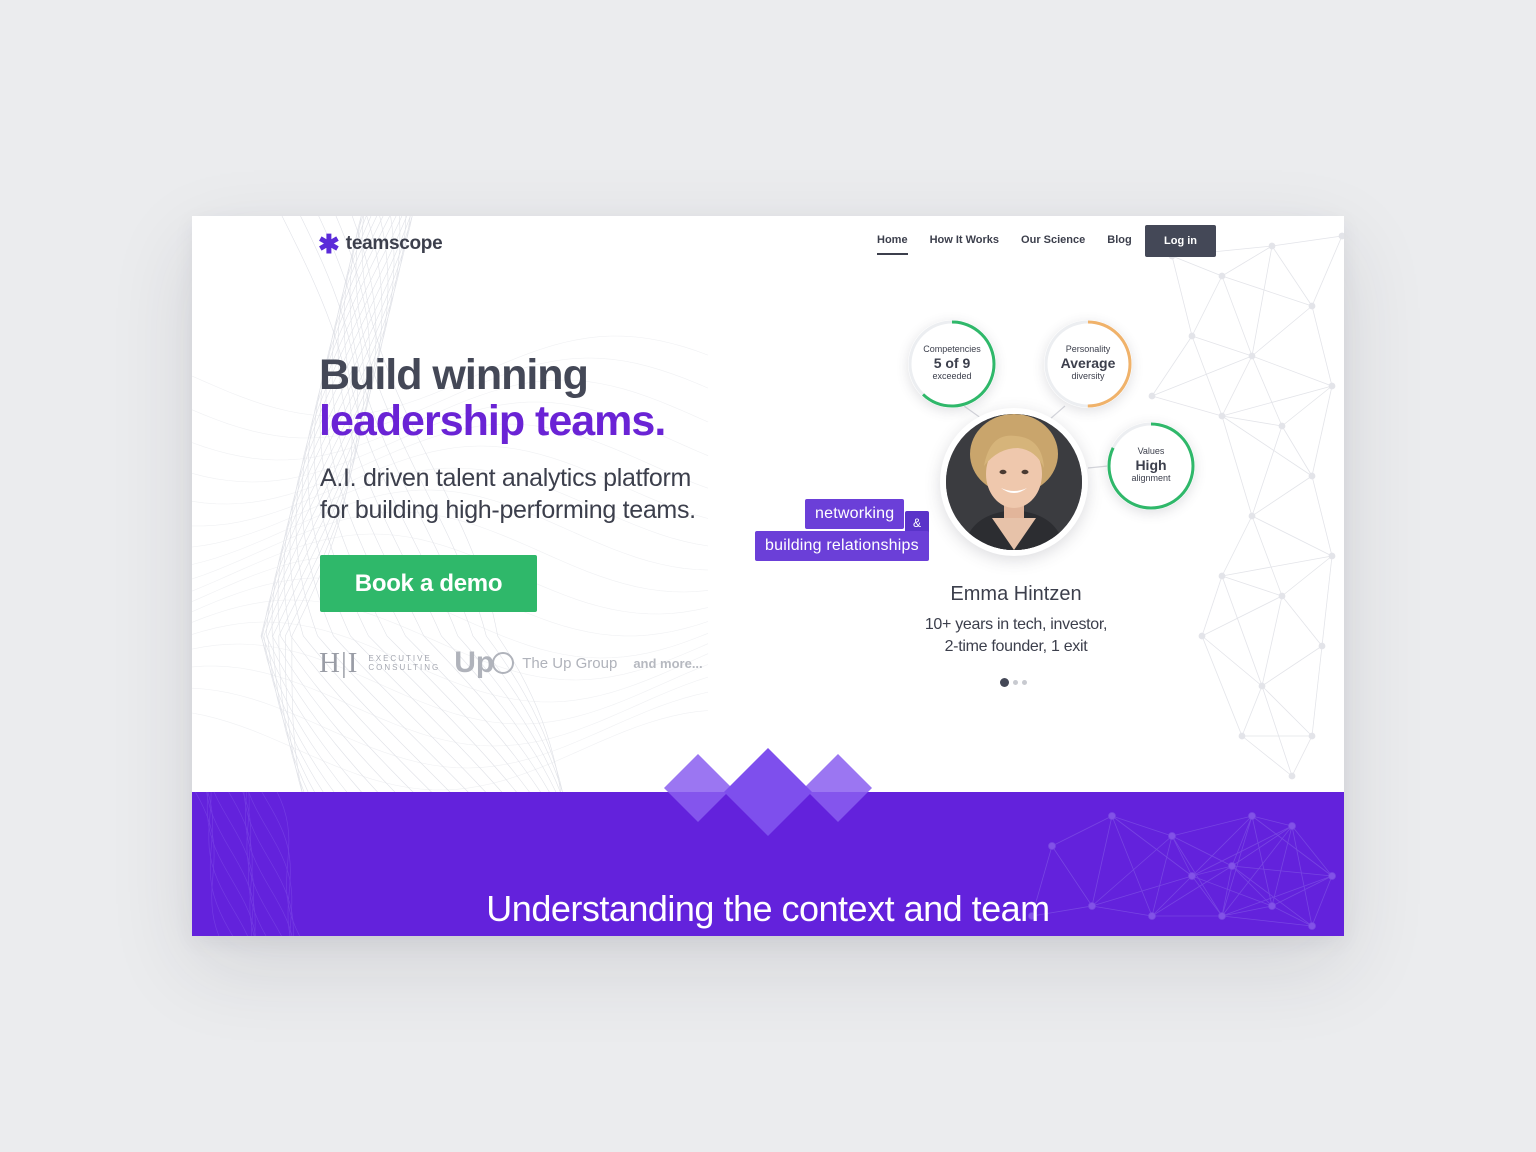  I want to click on band-decoration, so click(765, 842).